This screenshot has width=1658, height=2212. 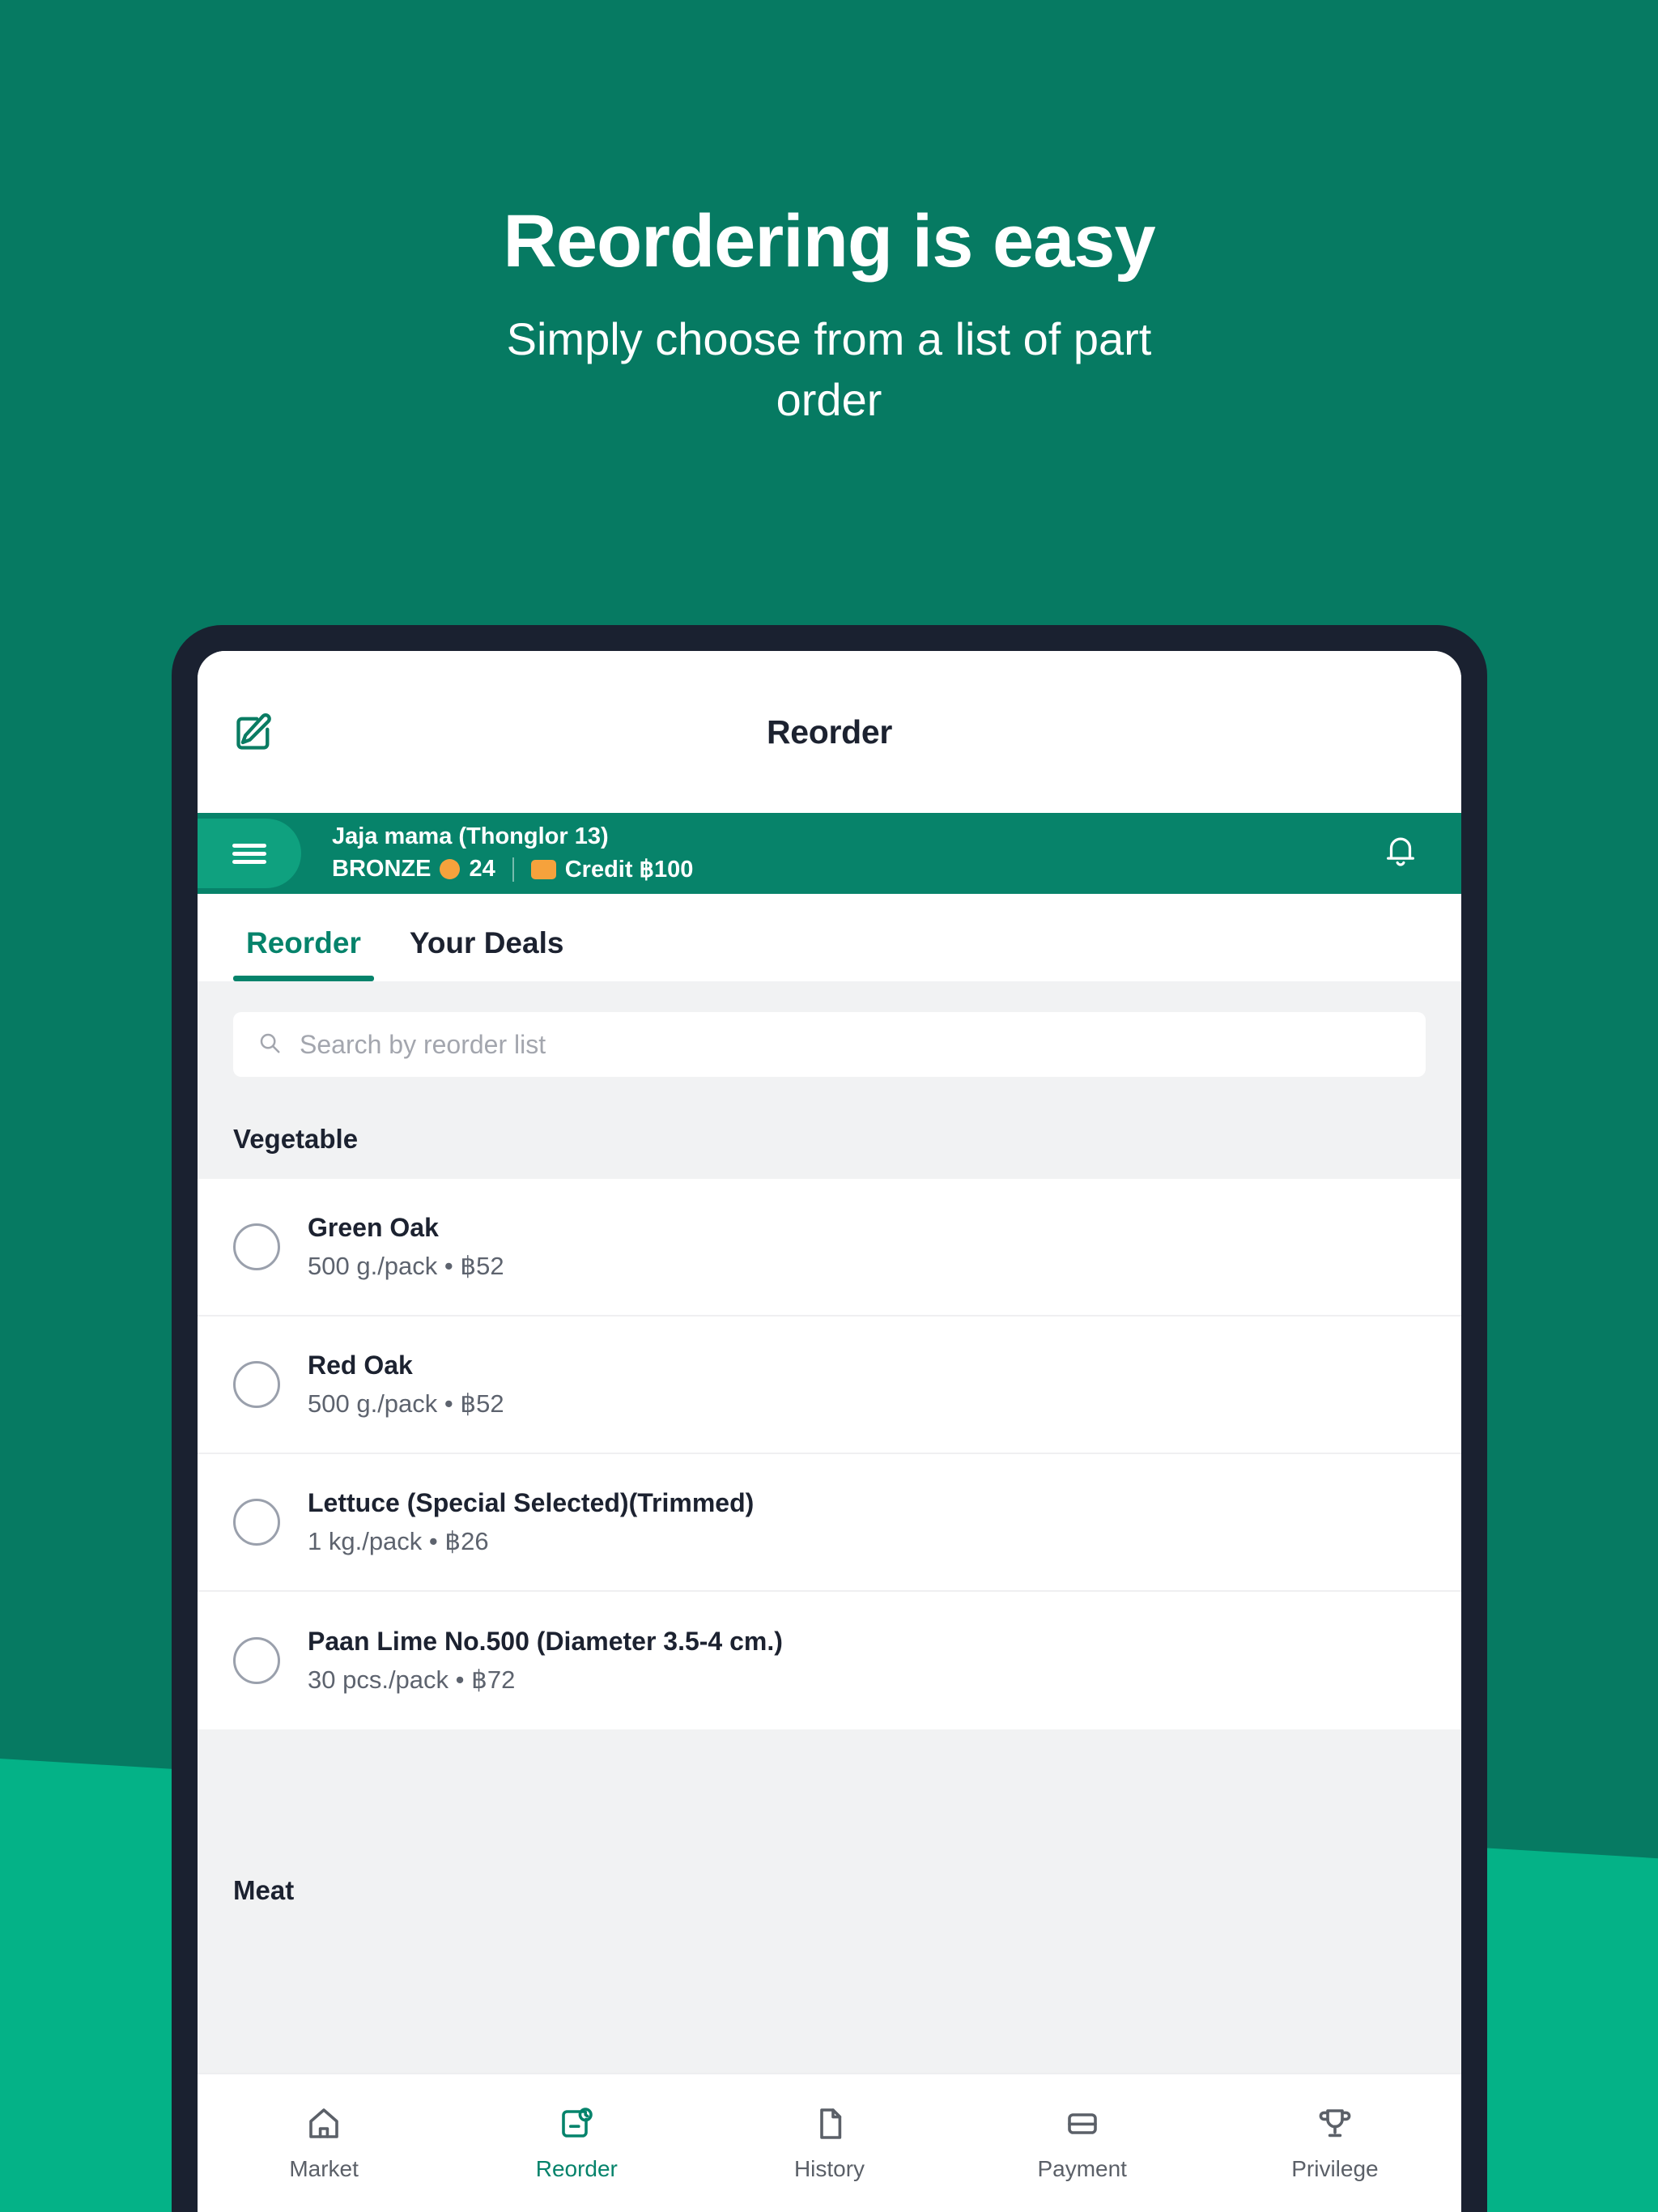 I want to click on hamburger-menu-icon, so click(x=249, y=853).